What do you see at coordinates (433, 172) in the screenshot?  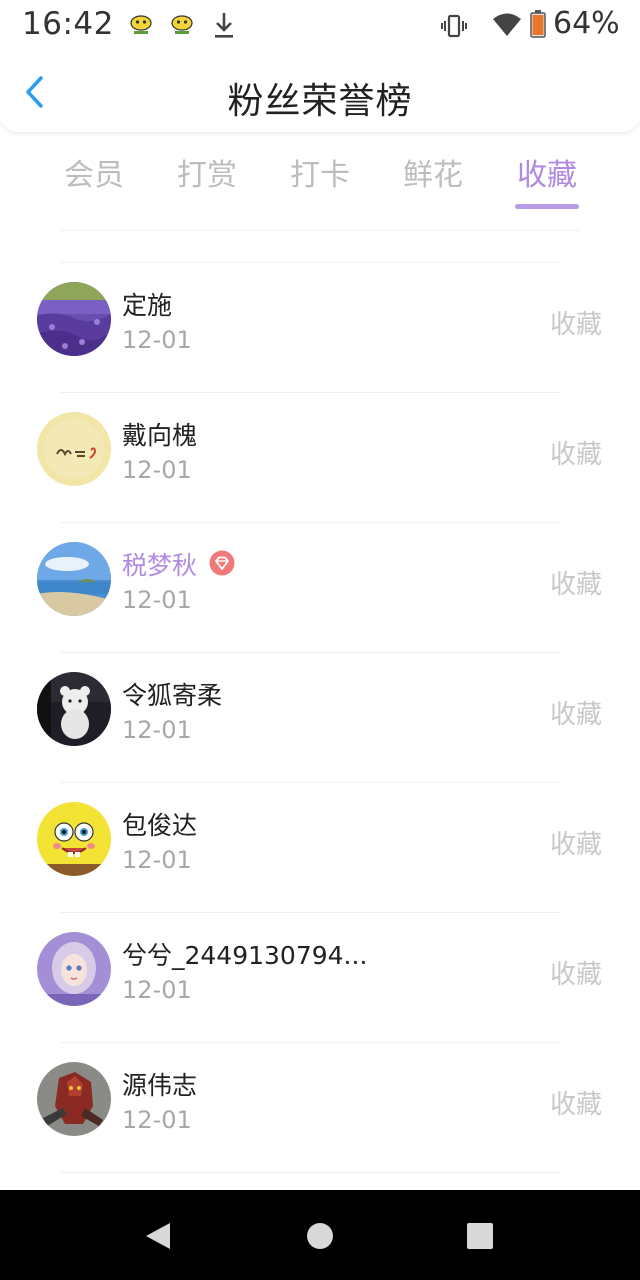 I see `tab-flowers: 鲜花` at bounding box center [433, 172].